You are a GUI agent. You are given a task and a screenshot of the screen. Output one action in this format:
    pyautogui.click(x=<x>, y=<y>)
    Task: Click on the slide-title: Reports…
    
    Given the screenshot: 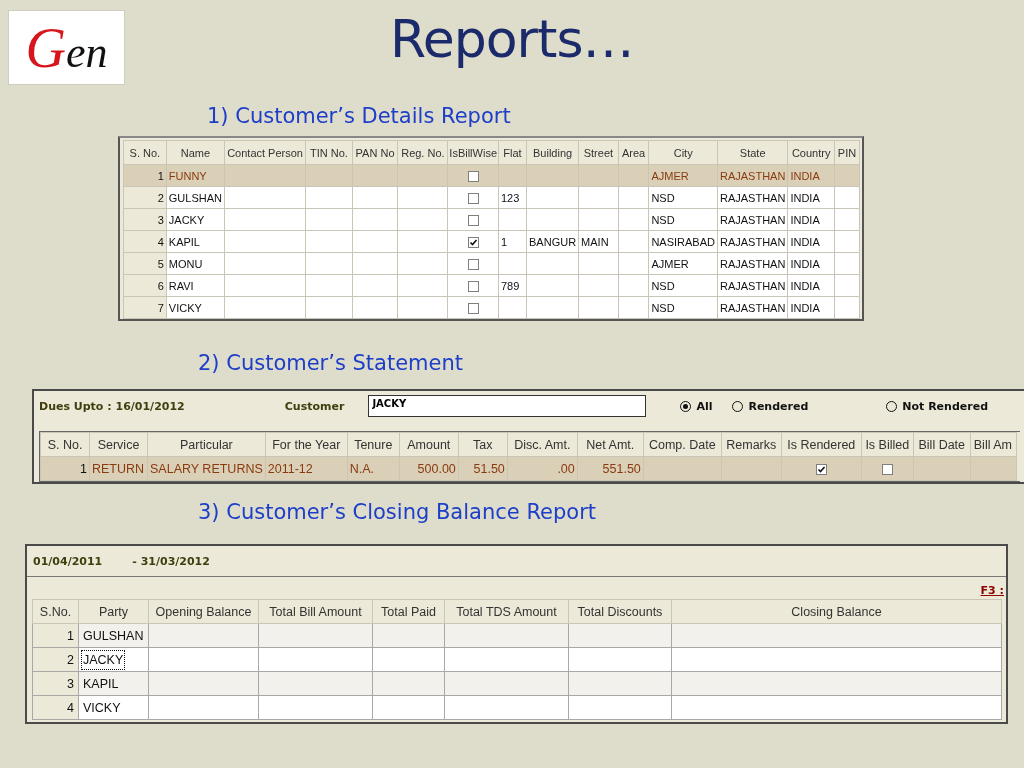 What is the action you would take?
    pyautogui.click(x=512, y=39)
    